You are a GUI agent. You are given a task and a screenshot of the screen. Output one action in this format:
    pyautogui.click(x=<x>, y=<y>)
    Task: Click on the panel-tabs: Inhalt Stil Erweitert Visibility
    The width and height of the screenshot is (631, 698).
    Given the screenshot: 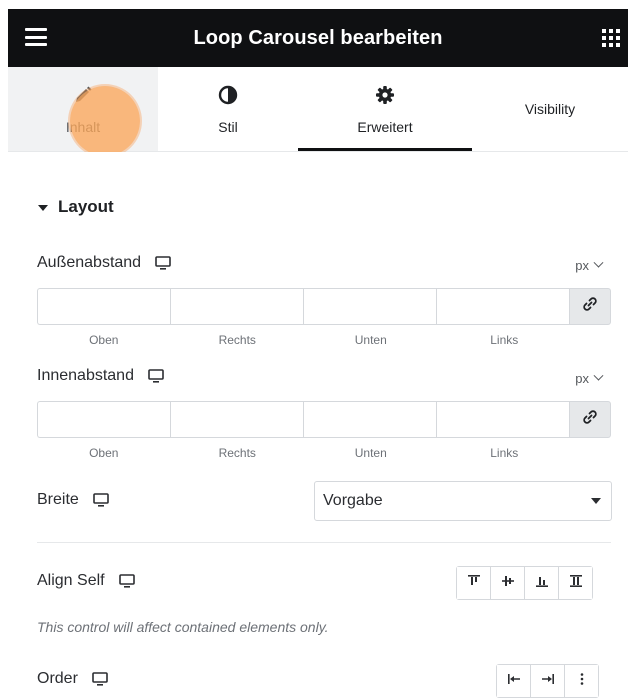 What is the action you would take?
    pyautogui.click(x=318, y=109)
    